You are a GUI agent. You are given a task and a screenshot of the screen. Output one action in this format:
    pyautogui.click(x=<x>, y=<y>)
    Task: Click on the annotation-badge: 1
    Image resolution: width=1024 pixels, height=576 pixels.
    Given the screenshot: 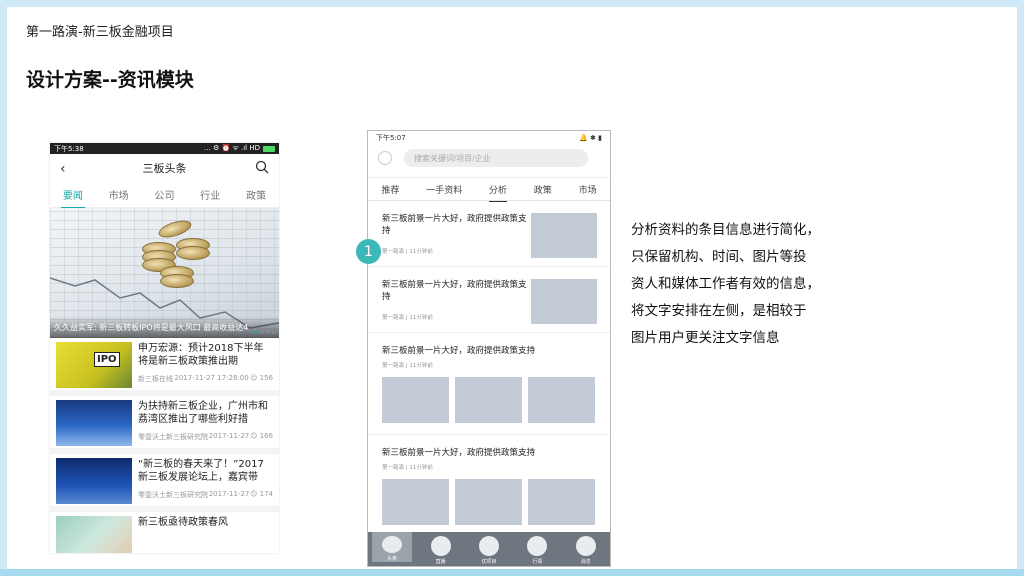 What is the action you would take?
    pyautogui.click(x=368, y=251)
    